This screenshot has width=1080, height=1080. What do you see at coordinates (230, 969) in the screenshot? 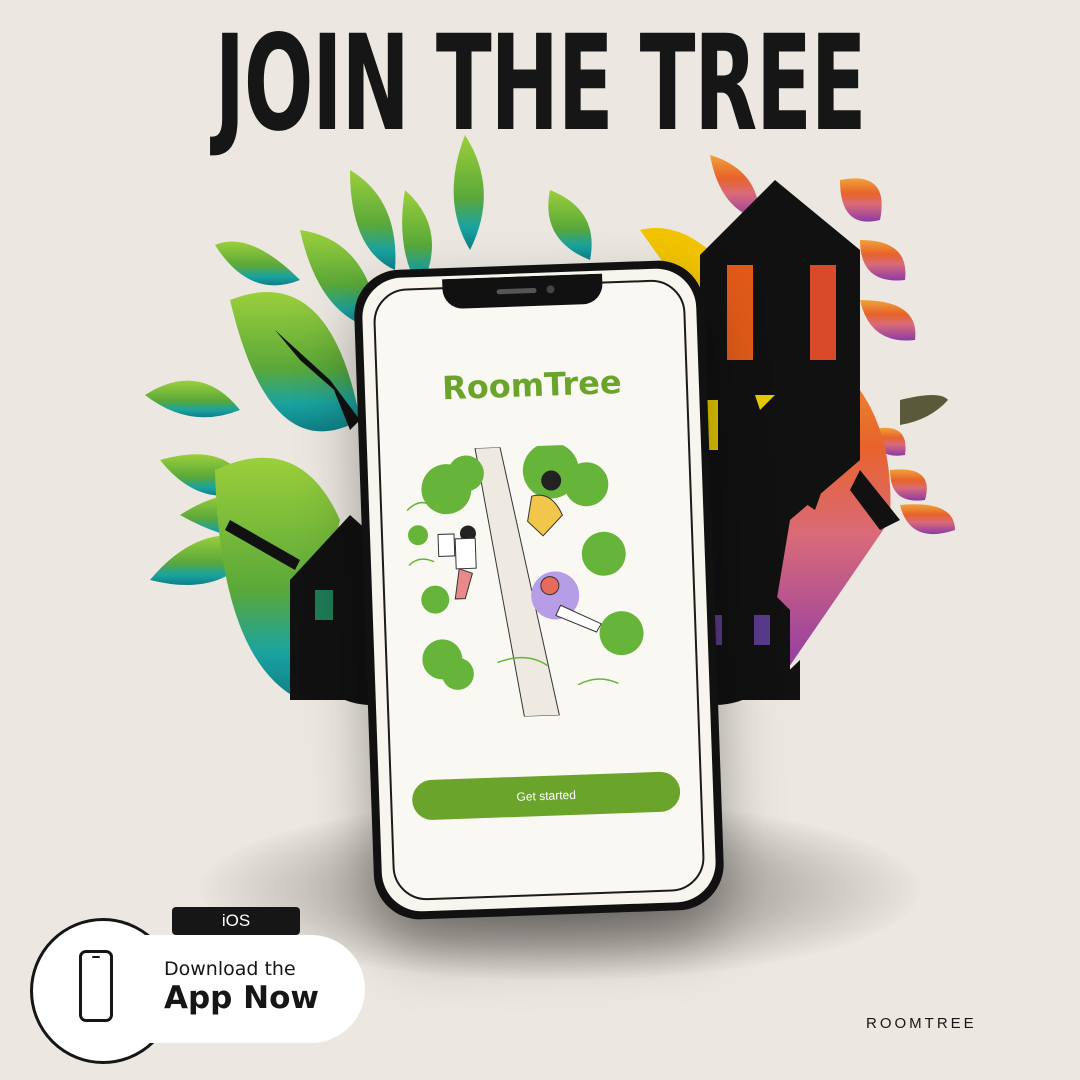
I see `download-label: Download the` at bounding box center [230, 969].